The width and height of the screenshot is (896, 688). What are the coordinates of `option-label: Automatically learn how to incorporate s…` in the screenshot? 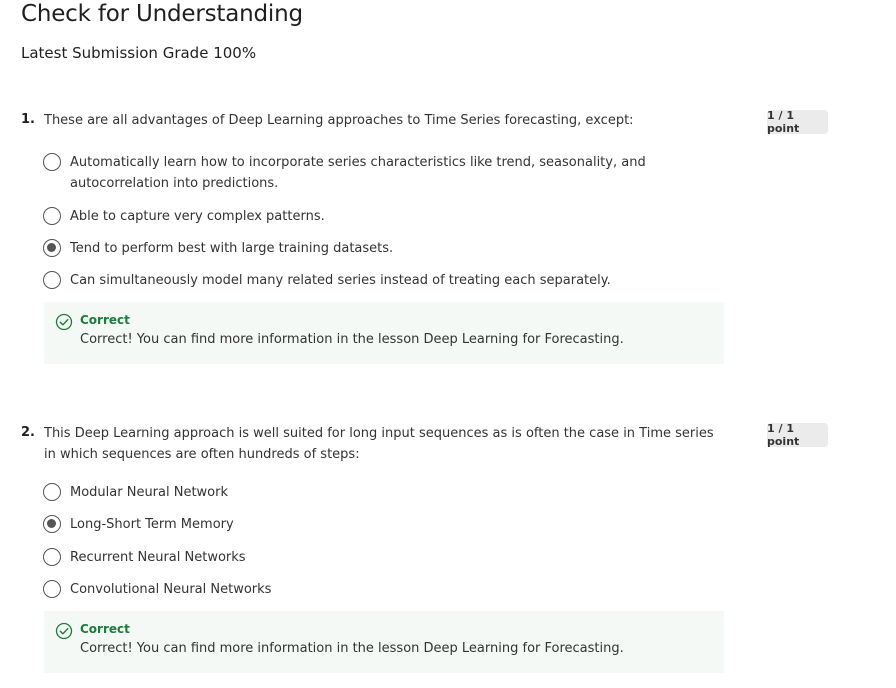 It's located at (358, 173).